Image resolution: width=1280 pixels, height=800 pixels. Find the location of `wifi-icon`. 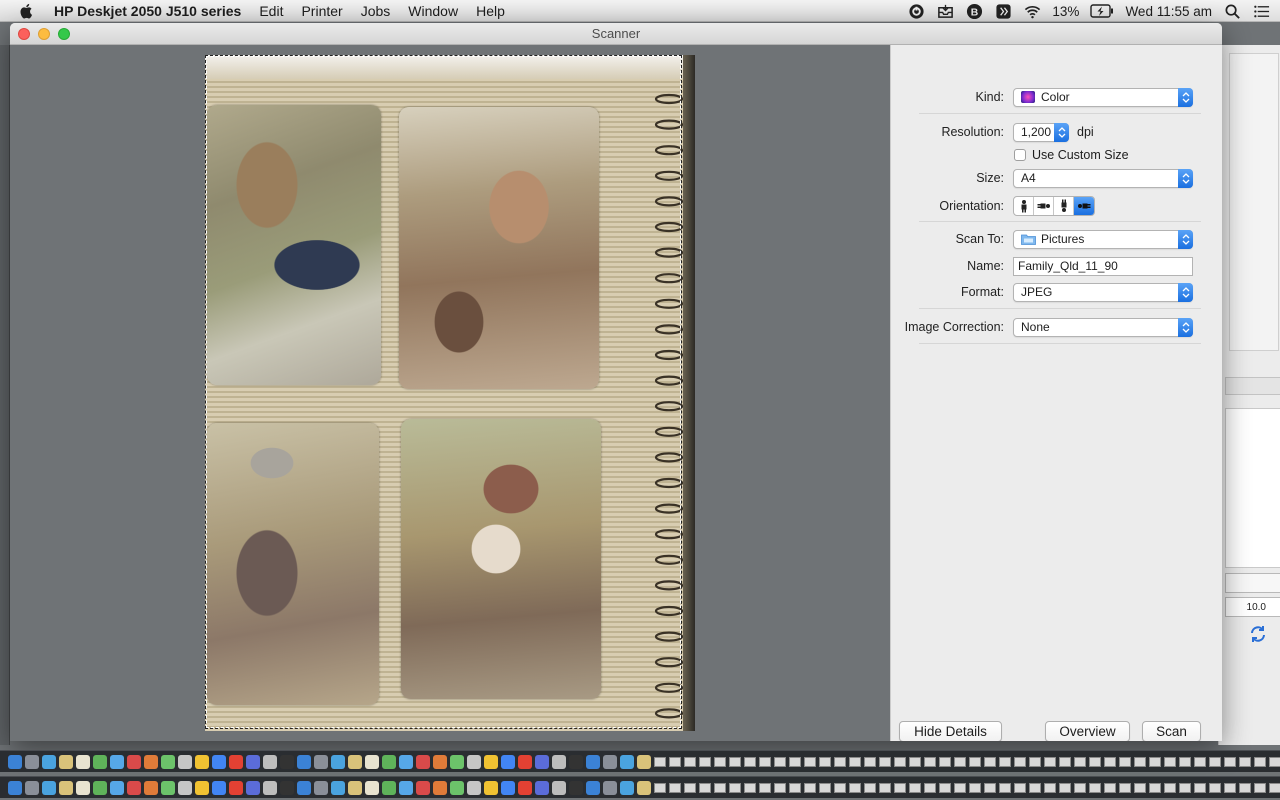

wifi-icon is located at coordinates (1032, 11).